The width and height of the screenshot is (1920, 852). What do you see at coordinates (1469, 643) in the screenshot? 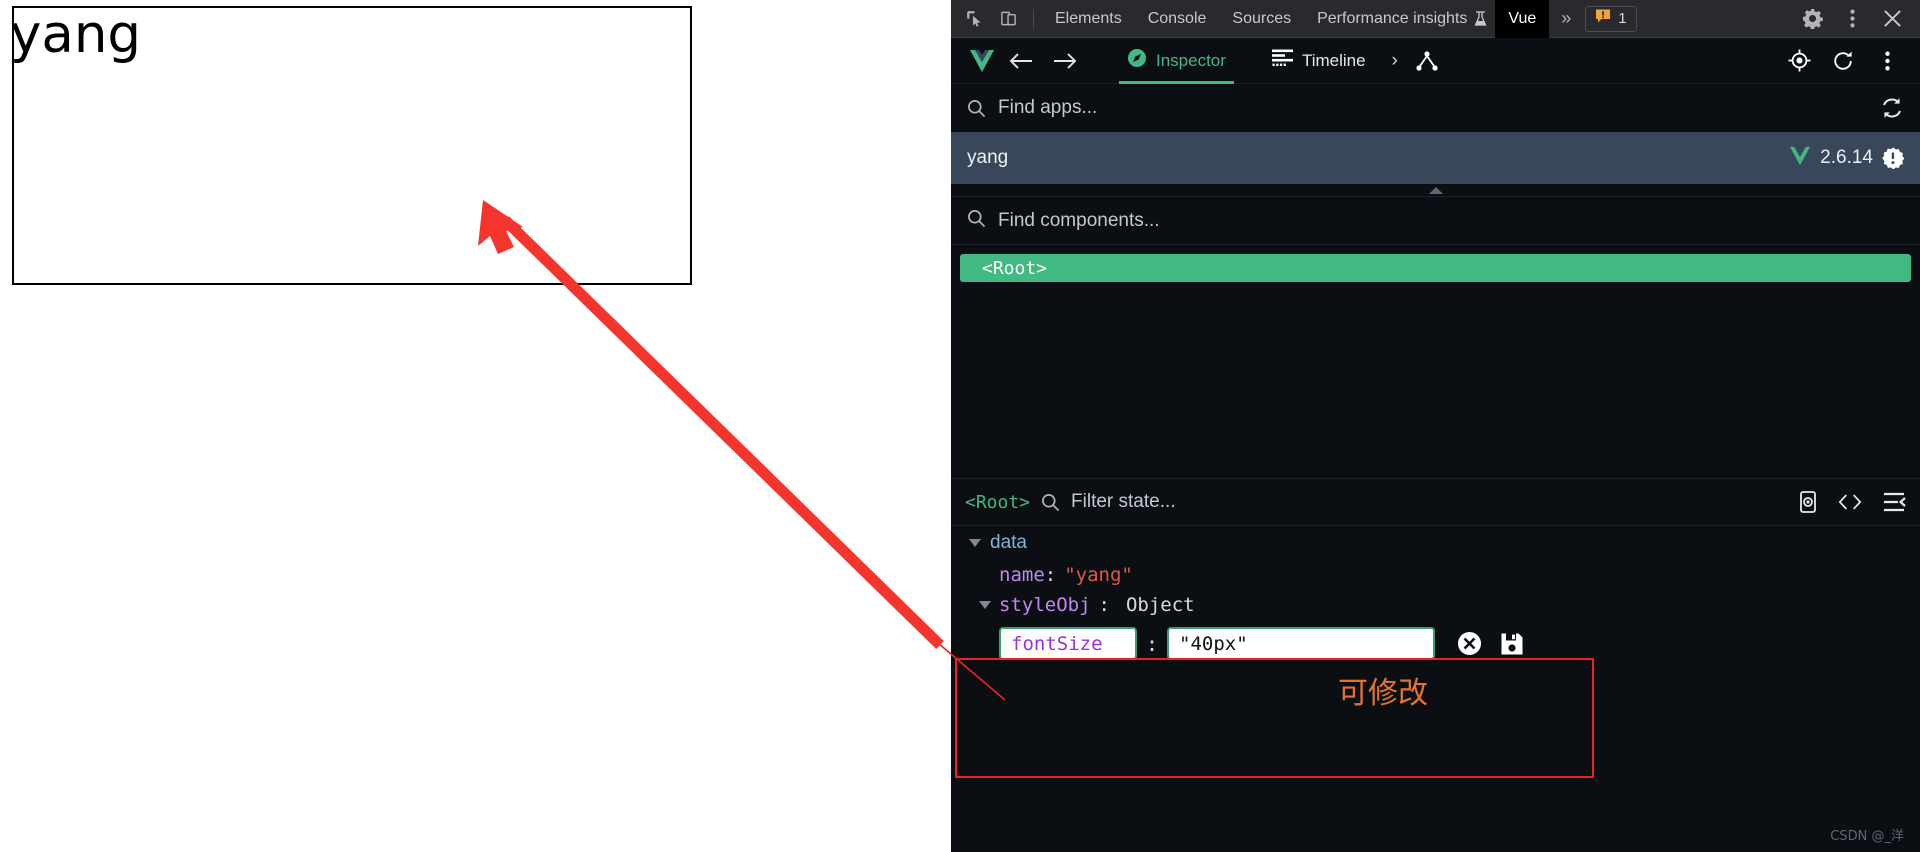
I see `cancel-edit-icon` at bounding box center [1469, 643].